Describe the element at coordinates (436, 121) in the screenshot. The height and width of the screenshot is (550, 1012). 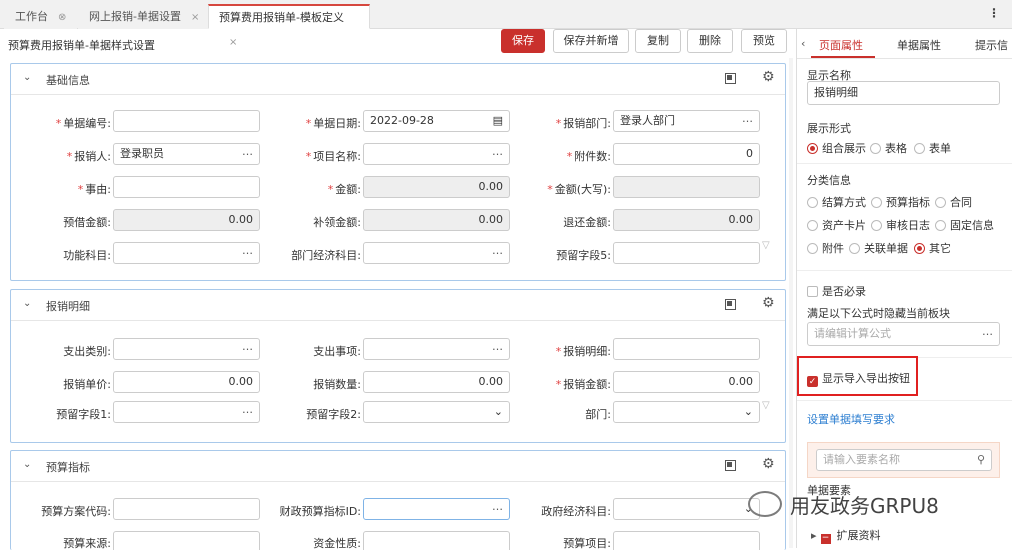
I see `bill-date-input: 2022-09-28 ▤` at that location.